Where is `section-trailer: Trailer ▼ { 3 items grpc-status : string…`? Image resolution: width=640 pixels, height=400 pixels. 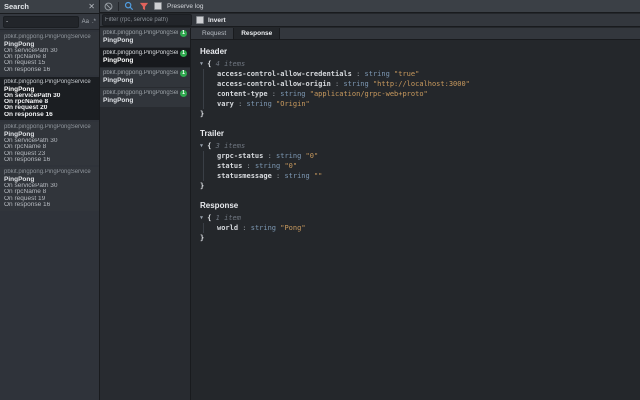
section-trailer: Trailer ▼ { 3 items grpc-status : string… is located at coordinates (420, 160).